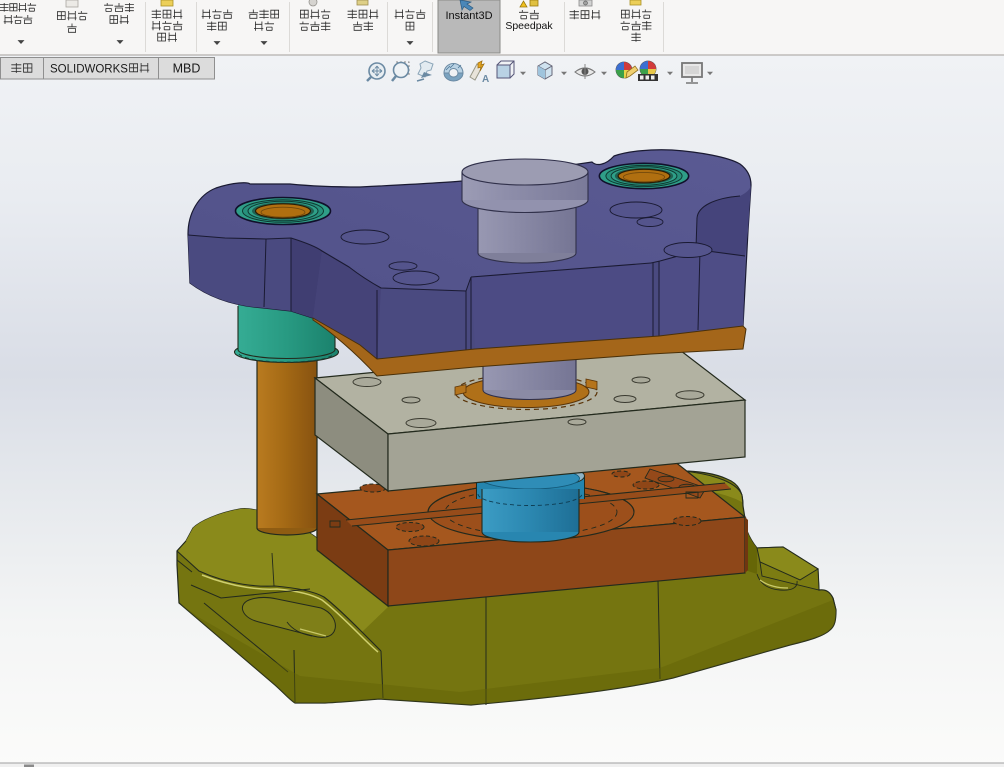 The width and height of the screenshot is (1004, 772). I want to click on svg-text: Instant3D, so click(468, 16).